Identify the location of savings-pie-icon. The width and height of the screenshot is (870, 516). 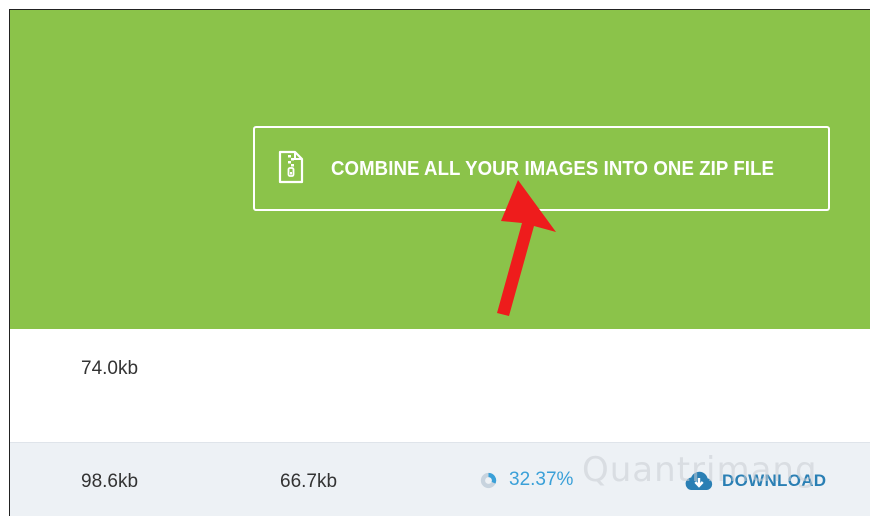
(488, 480).